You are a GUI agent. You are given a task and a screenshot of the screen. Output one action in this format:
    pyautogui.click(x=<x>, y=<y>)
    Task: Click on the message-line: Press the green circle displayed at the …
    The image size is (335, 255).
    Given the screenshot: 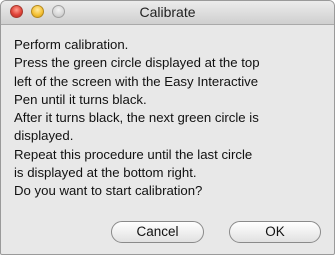 What is the action you would take?
    pyautogui.click(x=137, y=63)
    